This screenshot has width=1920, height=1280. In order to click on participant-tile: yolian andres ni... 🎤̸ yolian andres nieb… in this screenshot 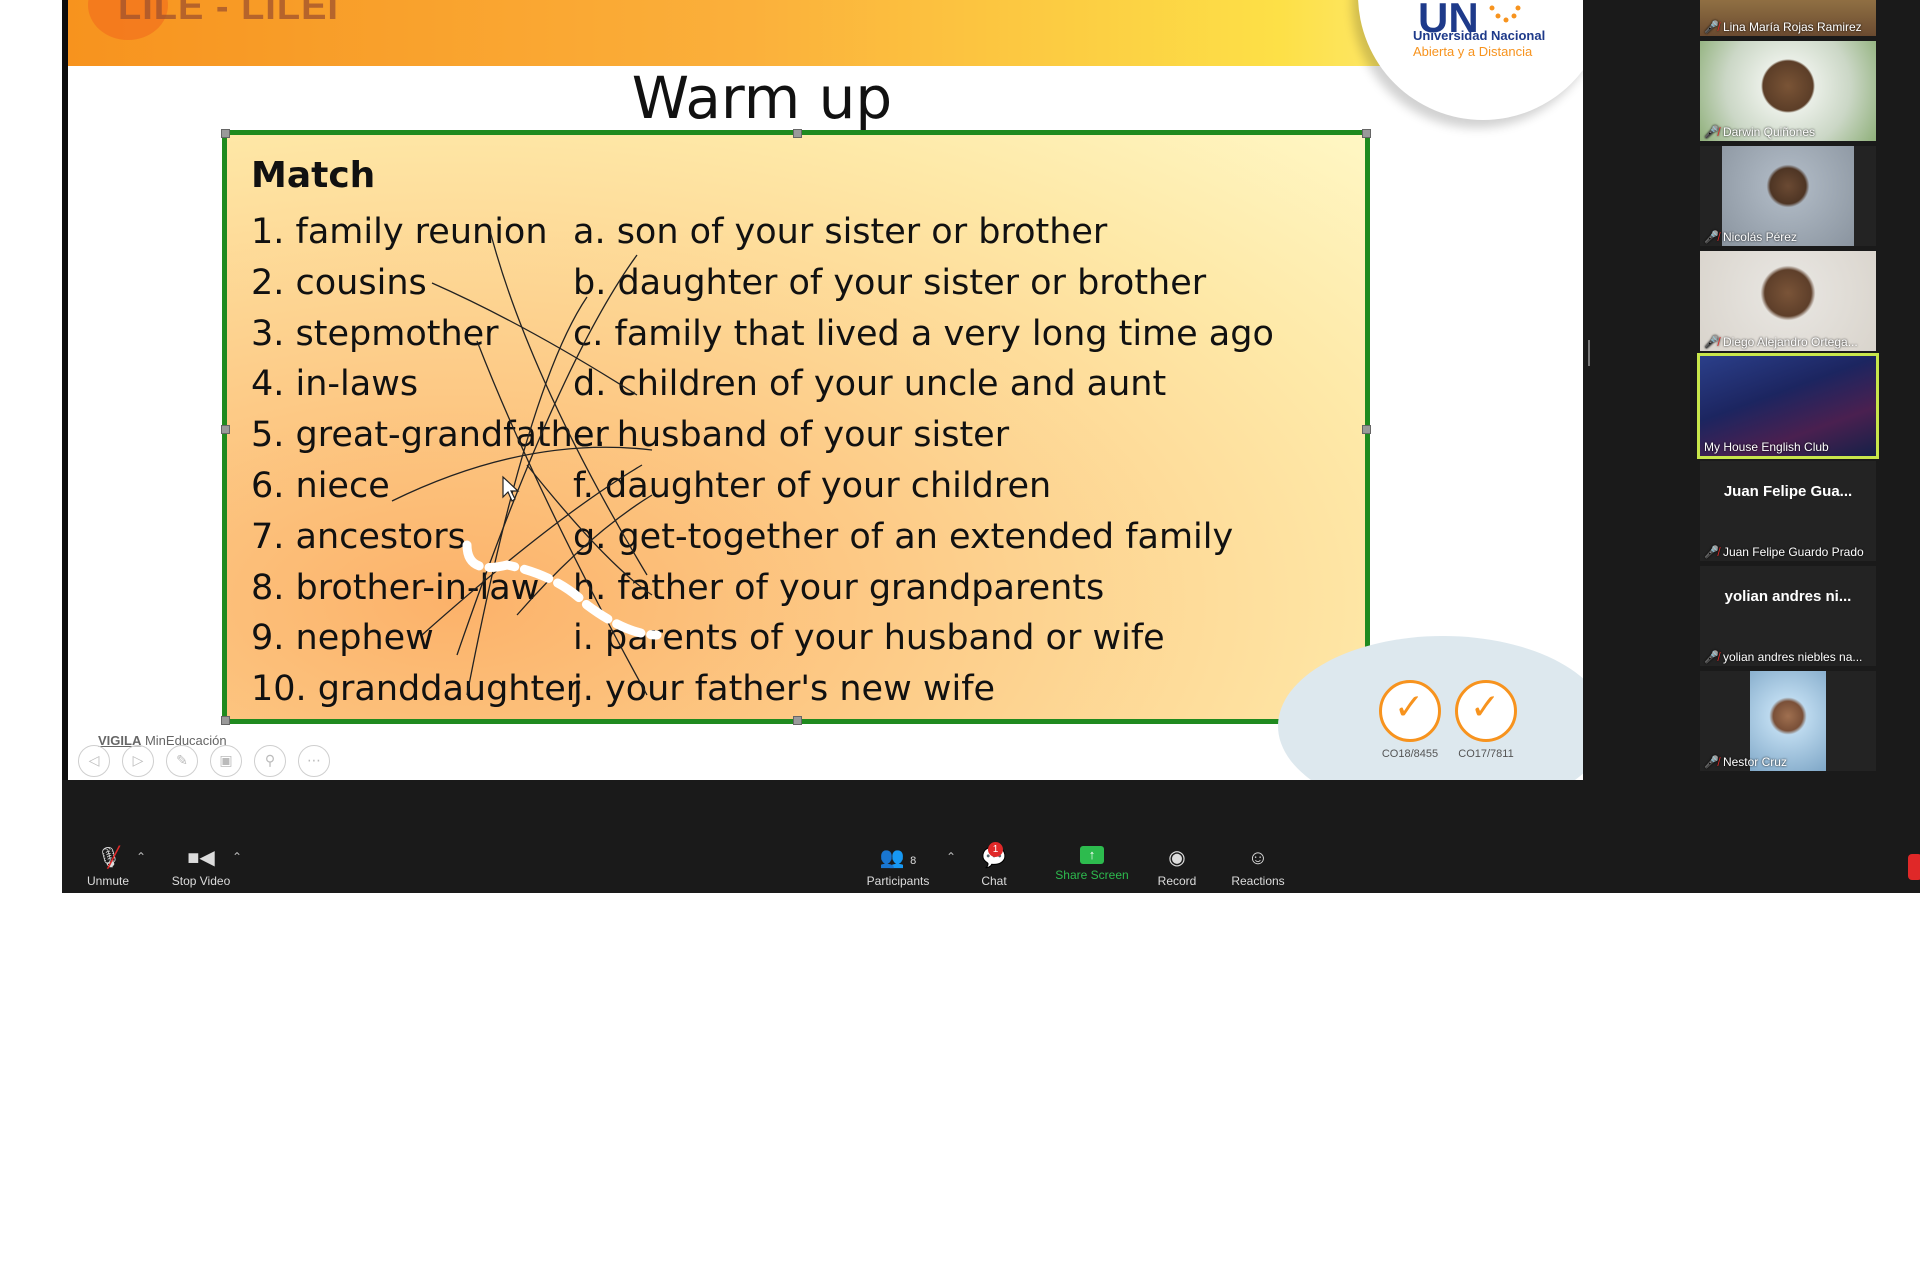, I will do `click(1788, 616)`.